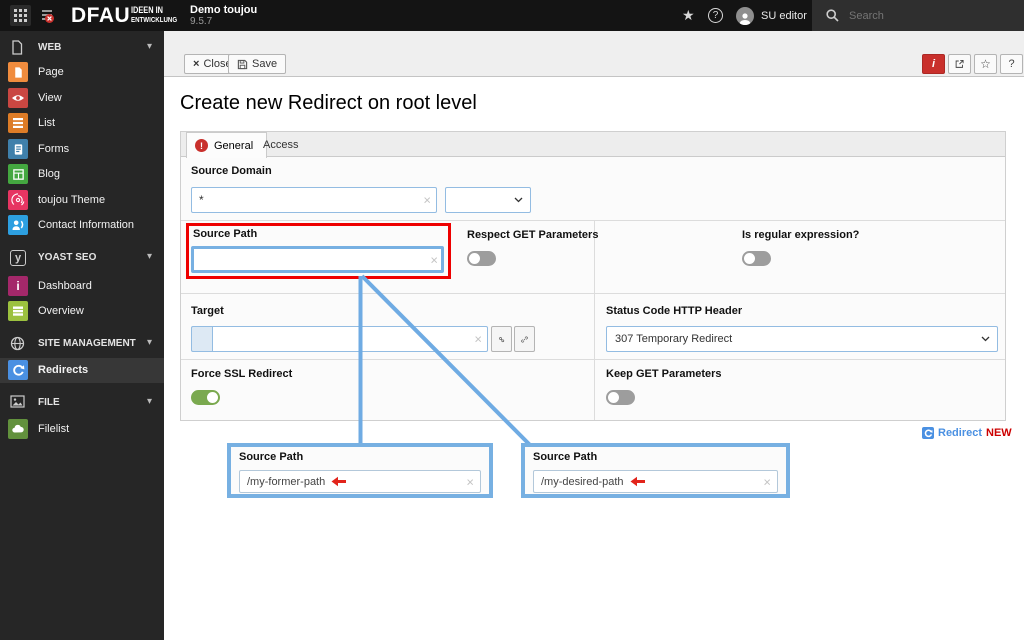  Describe the element at coordinates (201, 145) in the screenshot. I see `error-badge-icon: !` at that location.